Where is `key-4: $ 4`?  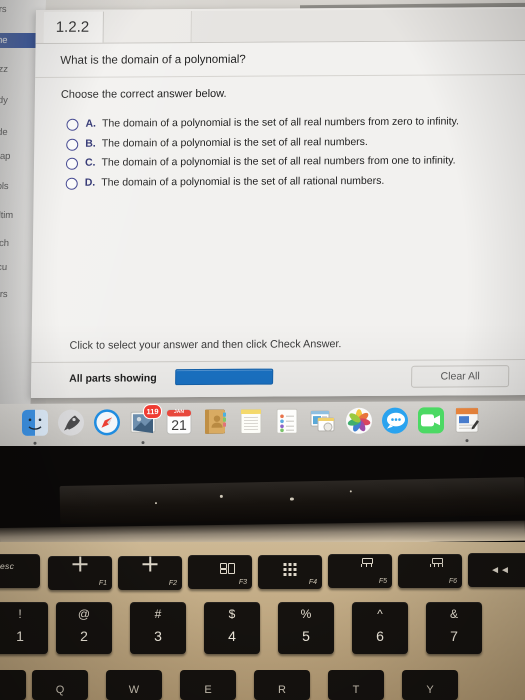
key-4: $ 4 is located at coordinates (232, 628).